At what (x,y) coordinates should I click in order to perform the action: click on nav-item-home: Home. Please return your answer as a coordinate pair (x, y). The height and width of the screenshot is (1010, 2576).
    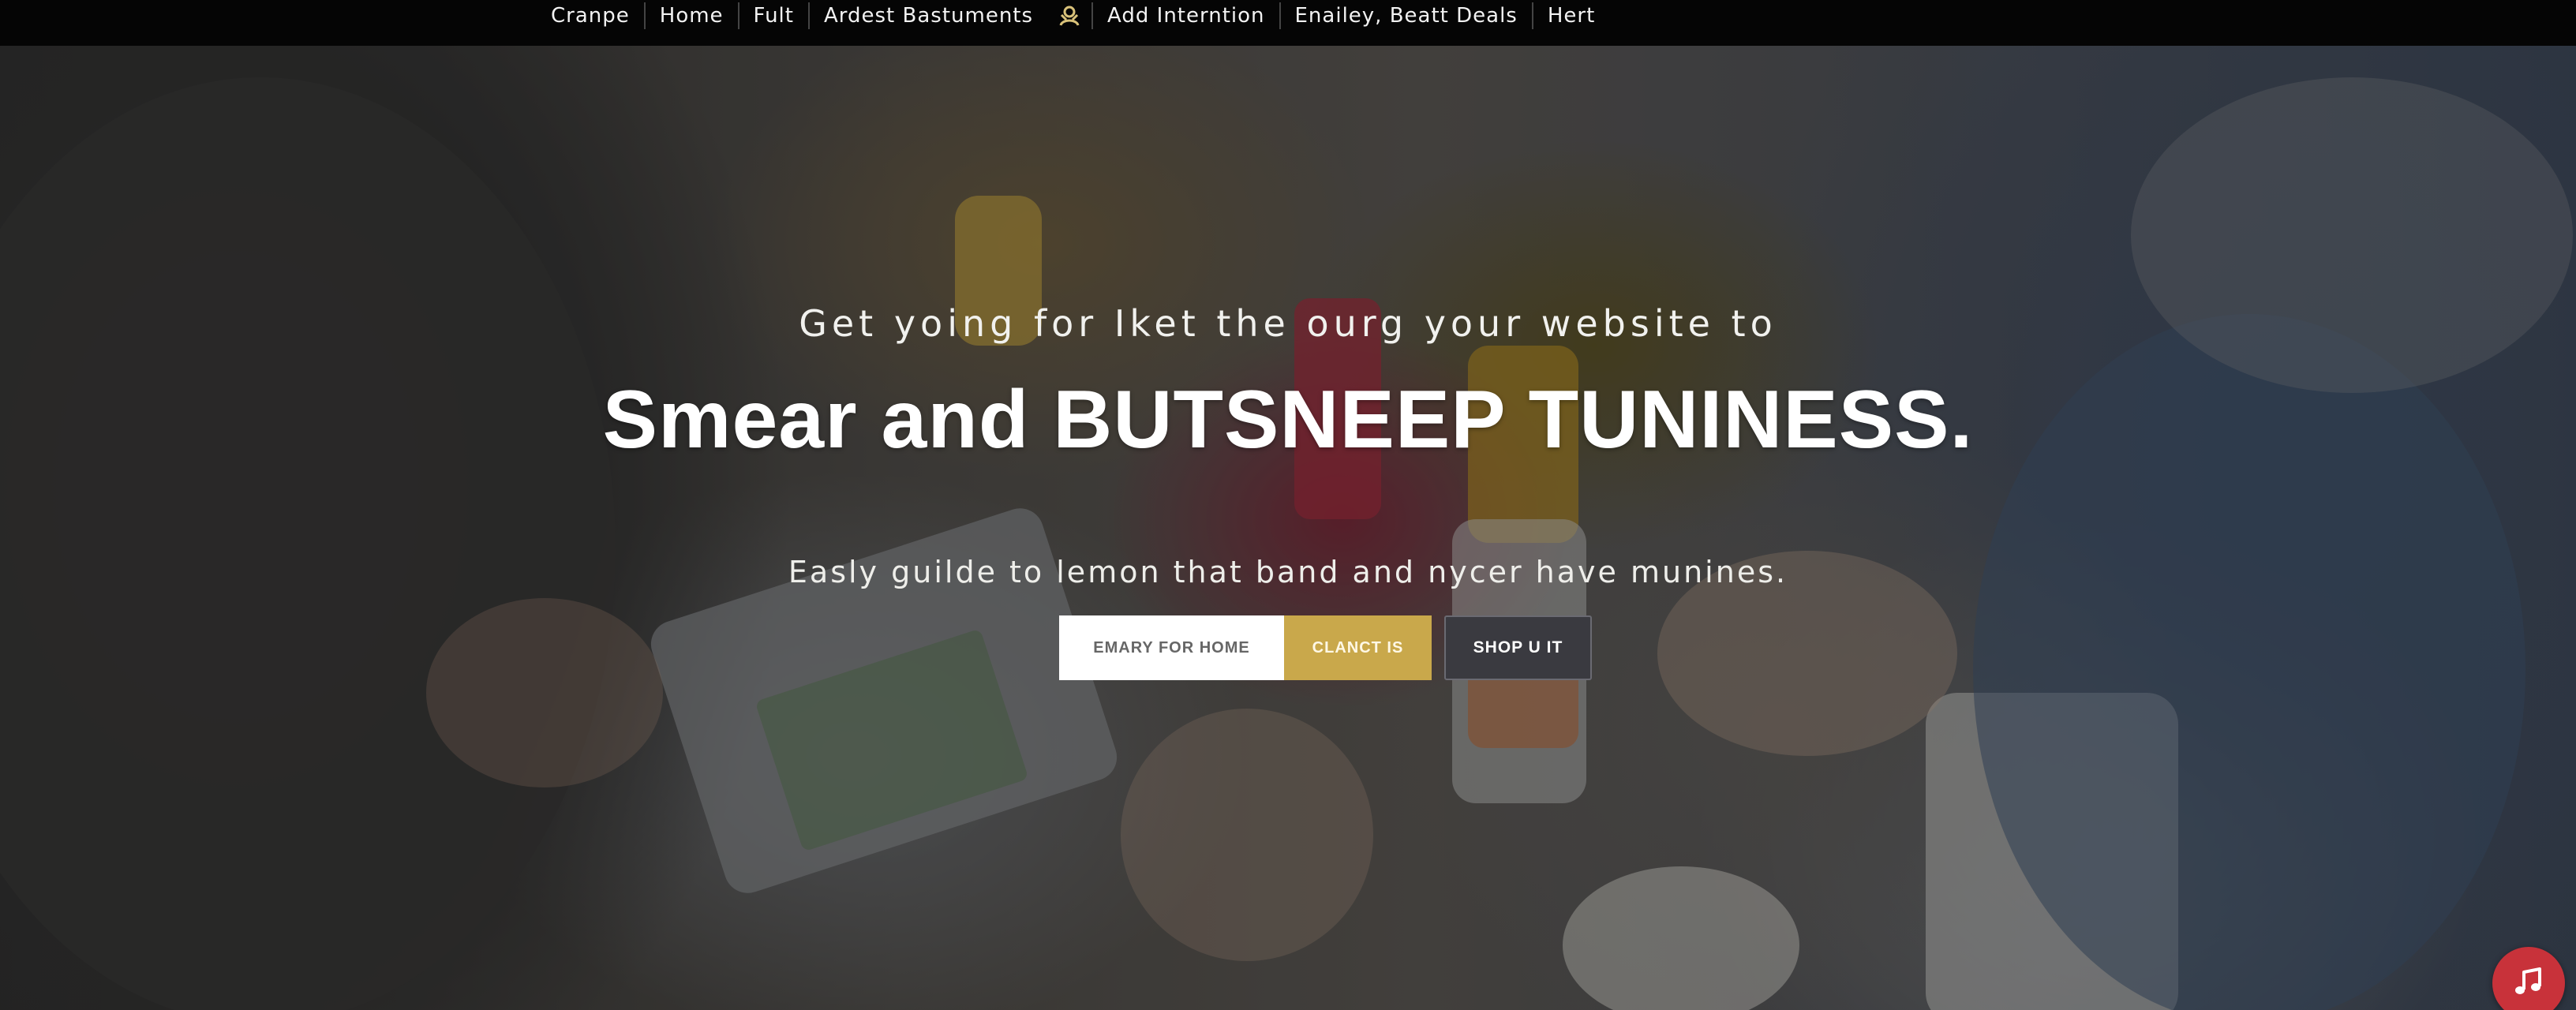
    Looking at the image, I should click on (692, 16).